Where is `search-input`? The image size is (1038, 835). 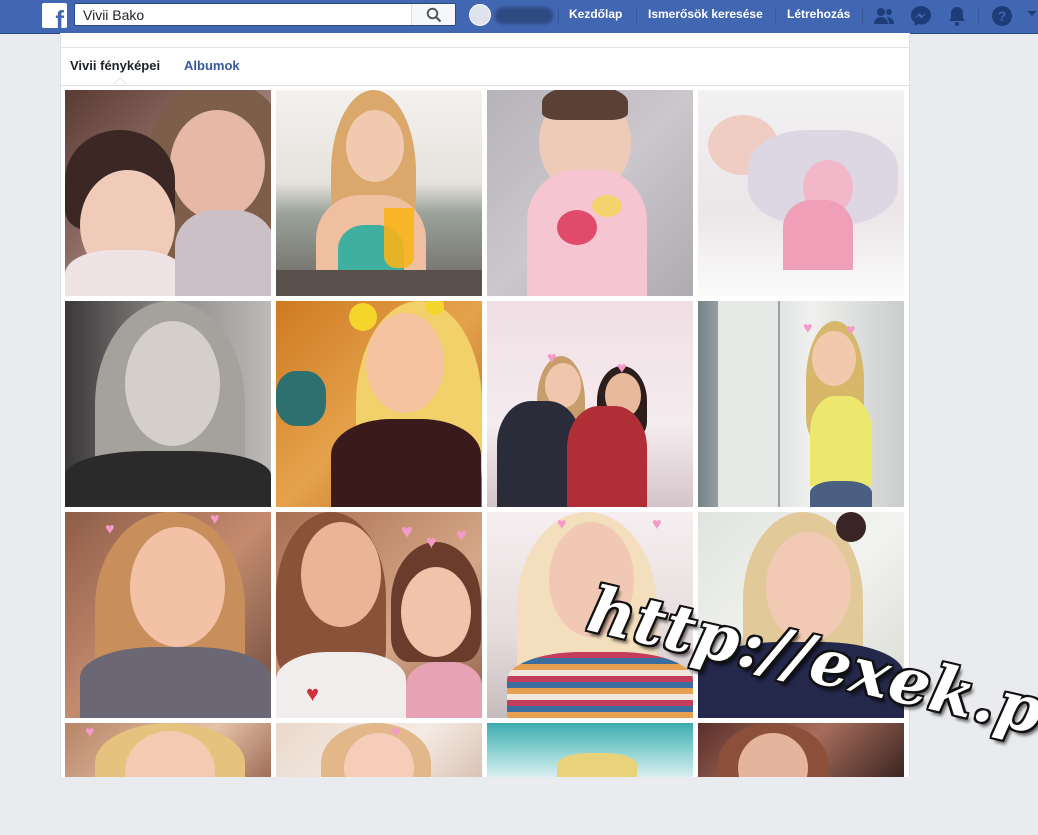
search-input is located at coordinates (251, 14).